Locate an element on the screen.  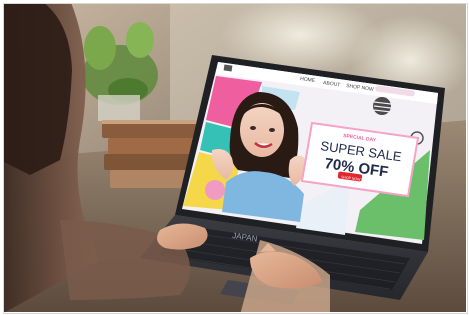
menu-icon is located at coordinates (228, 68).